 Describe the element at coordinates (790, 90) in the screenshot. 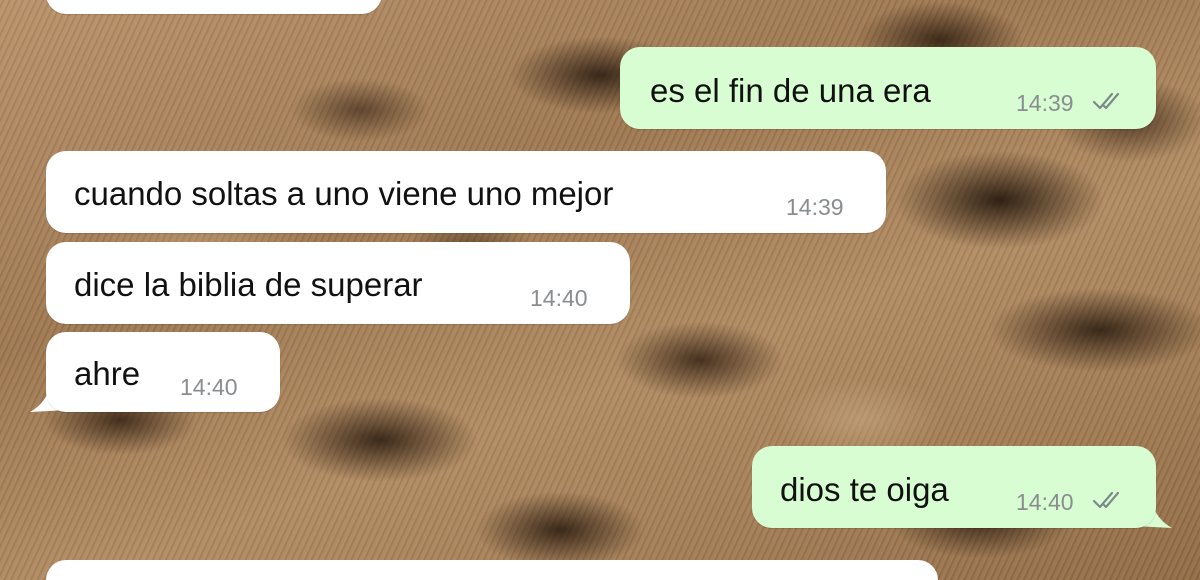

I see `message-text: es el fin de una era` at that location.